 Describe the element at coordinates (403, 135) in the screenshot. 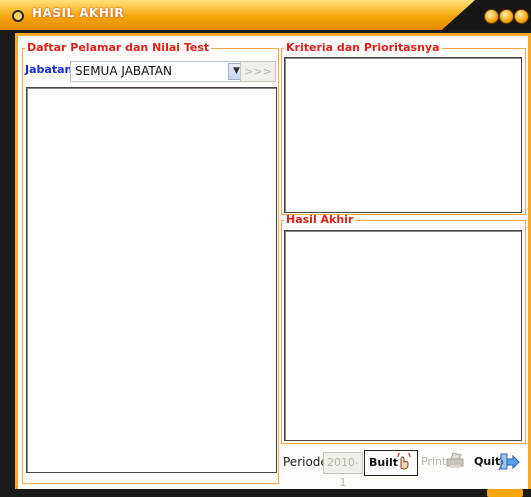

I see `criteria-list` at that location.